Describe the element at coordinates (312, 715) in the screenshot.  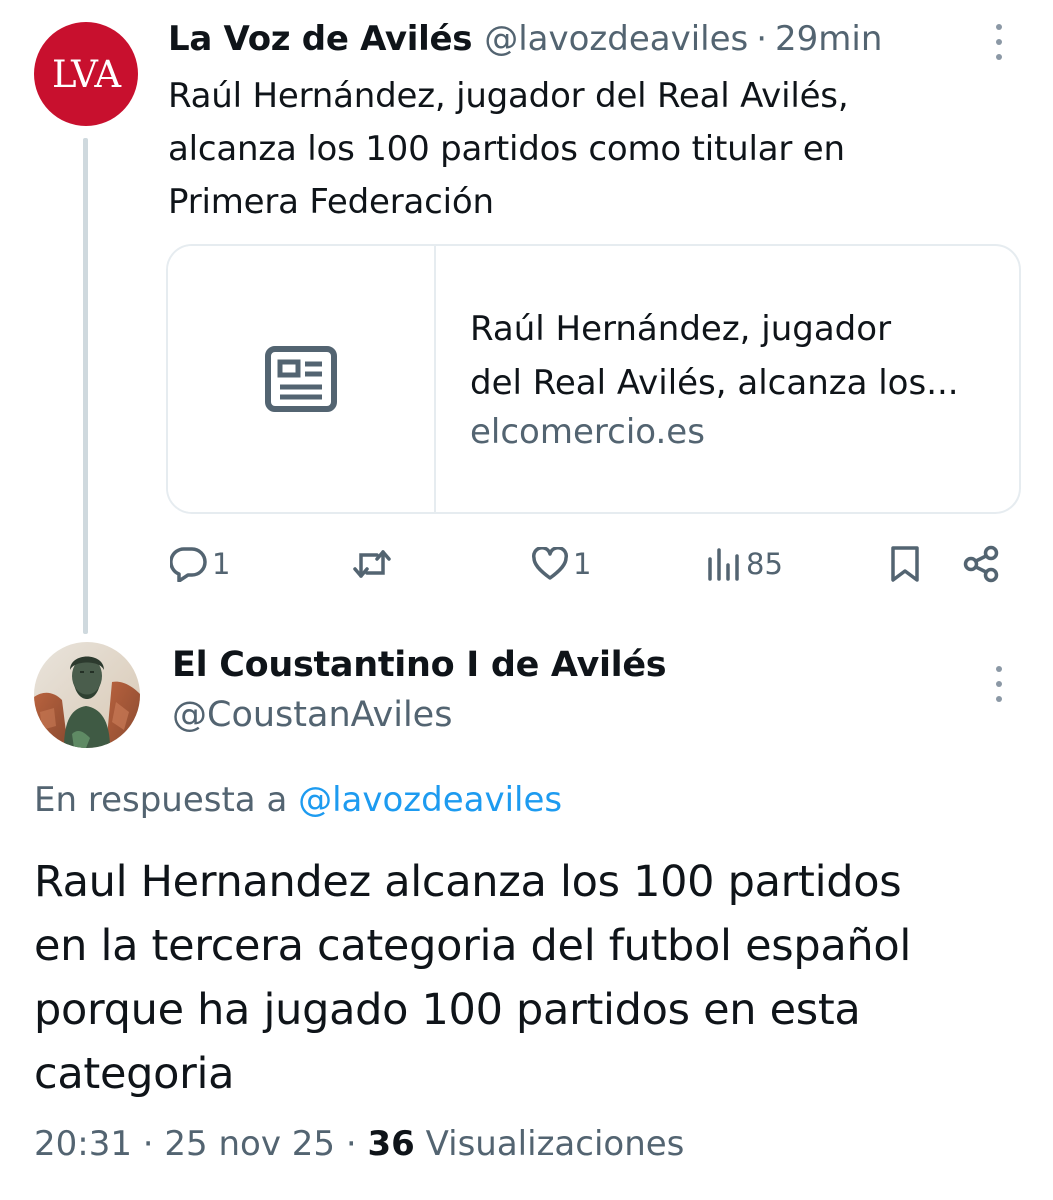
I see `author-handle: @CoustanAviles` at that location.